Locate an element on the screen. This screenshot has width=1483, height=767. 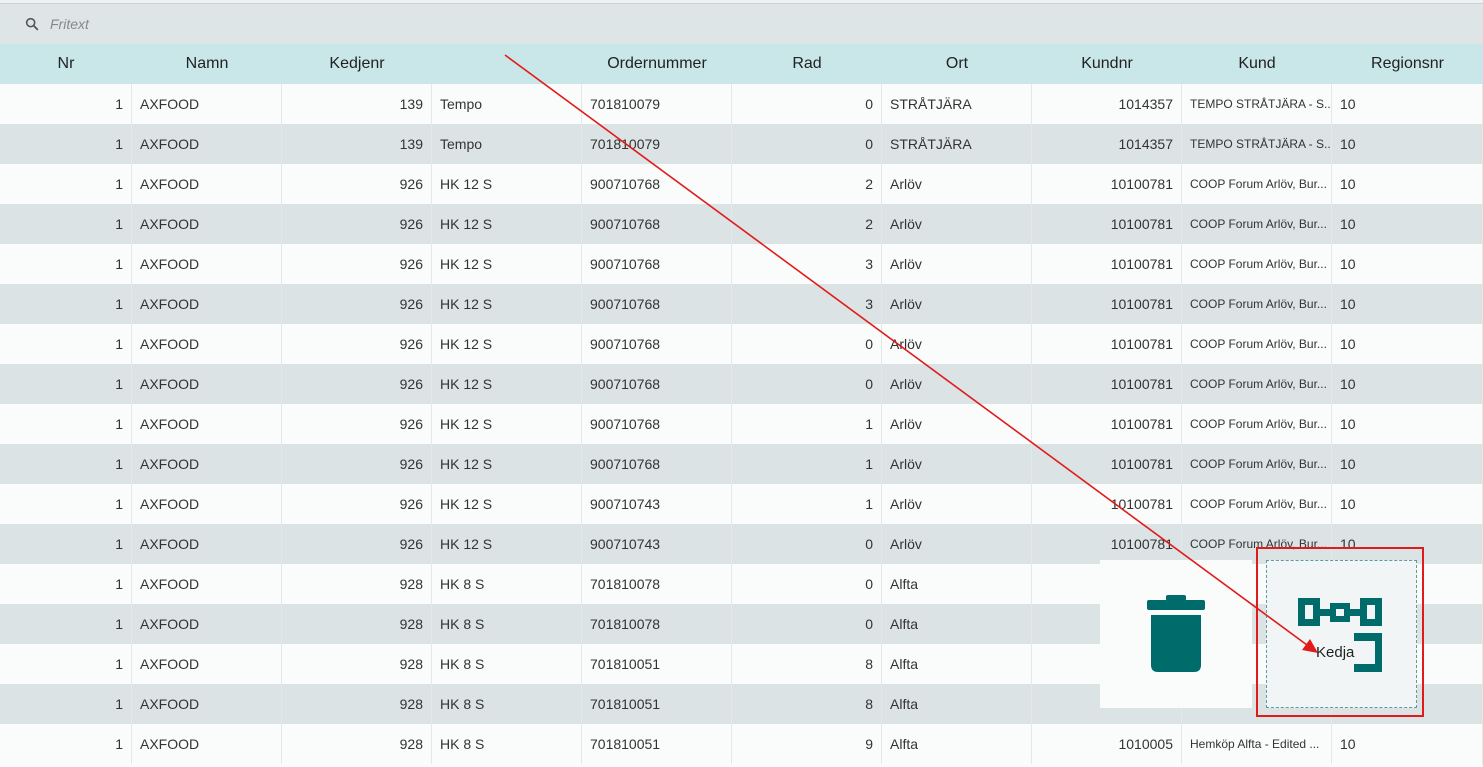
column-header-kund: Kund is located at coordinates (1257, 64).